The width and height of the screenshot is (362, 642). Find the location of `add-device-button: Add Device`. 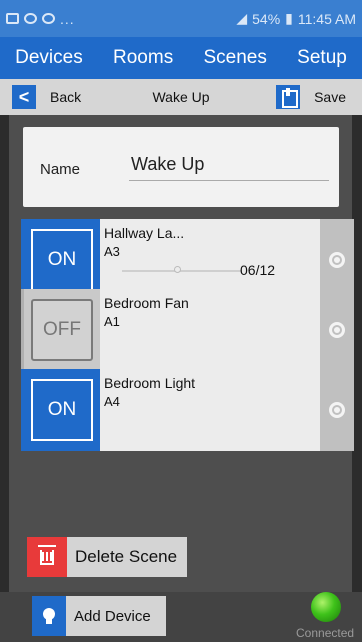

add-device-button: Add Device is located at coordinates (99, 616).